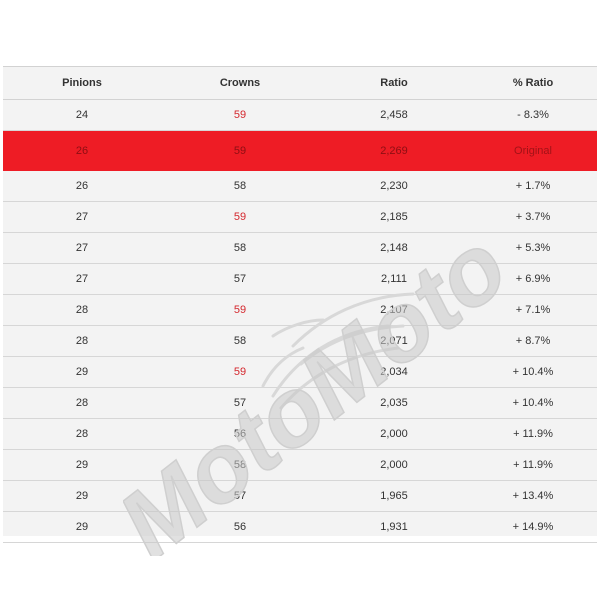  I want to click on table-row: 28 59 2,107 + 7.1%, so click(300, 310).